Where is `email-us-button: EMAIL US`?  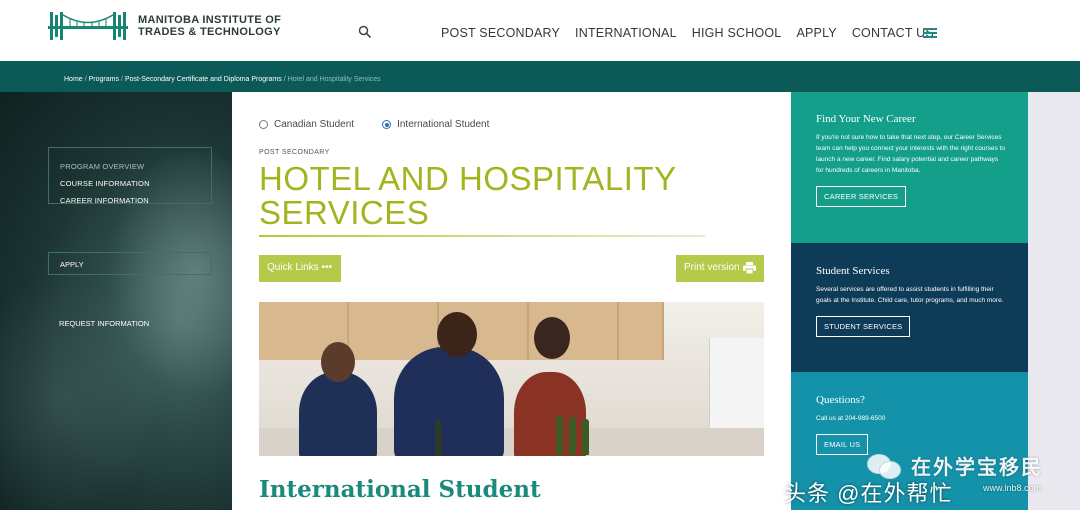
email-us-button: EMAIL US is located at coordinates (842, 444).